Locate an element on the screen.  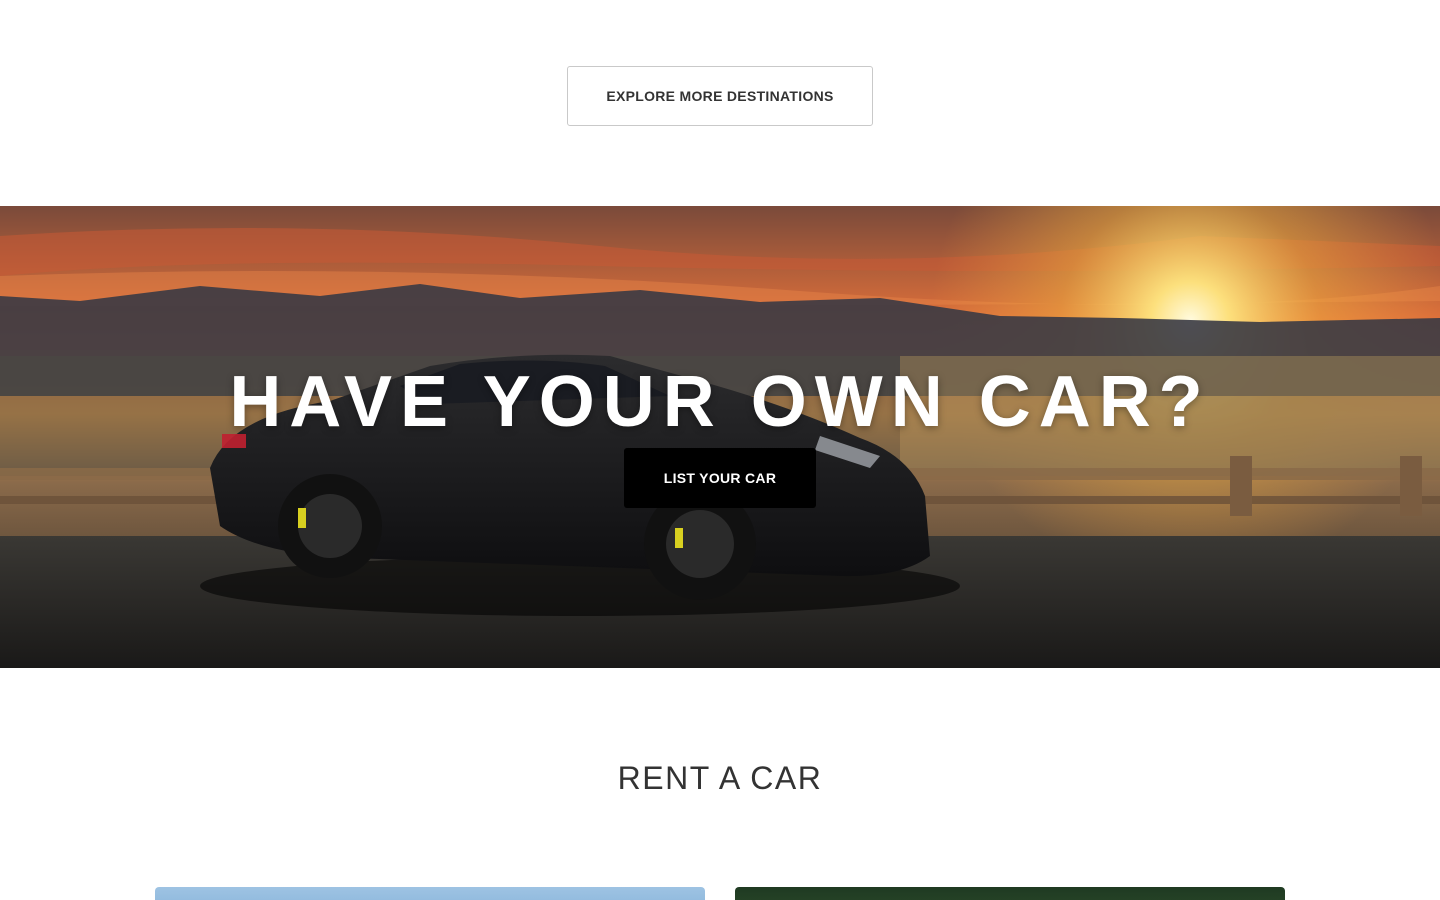
list-your-car-button: LIST YOUR CAR is located at coordinates (720, 478).